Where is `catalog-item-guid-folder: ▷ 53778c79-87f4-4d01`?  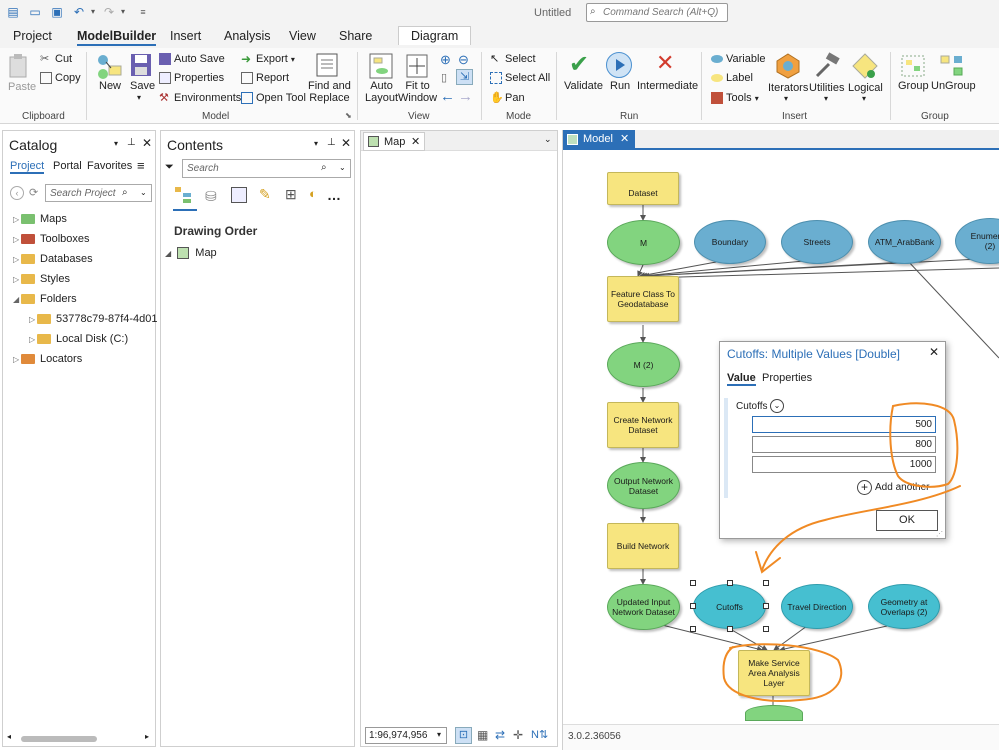
catalog-item-guid-folder: ▷ 53778c79-87f4-4d01 is located at coordinates (93, 319).